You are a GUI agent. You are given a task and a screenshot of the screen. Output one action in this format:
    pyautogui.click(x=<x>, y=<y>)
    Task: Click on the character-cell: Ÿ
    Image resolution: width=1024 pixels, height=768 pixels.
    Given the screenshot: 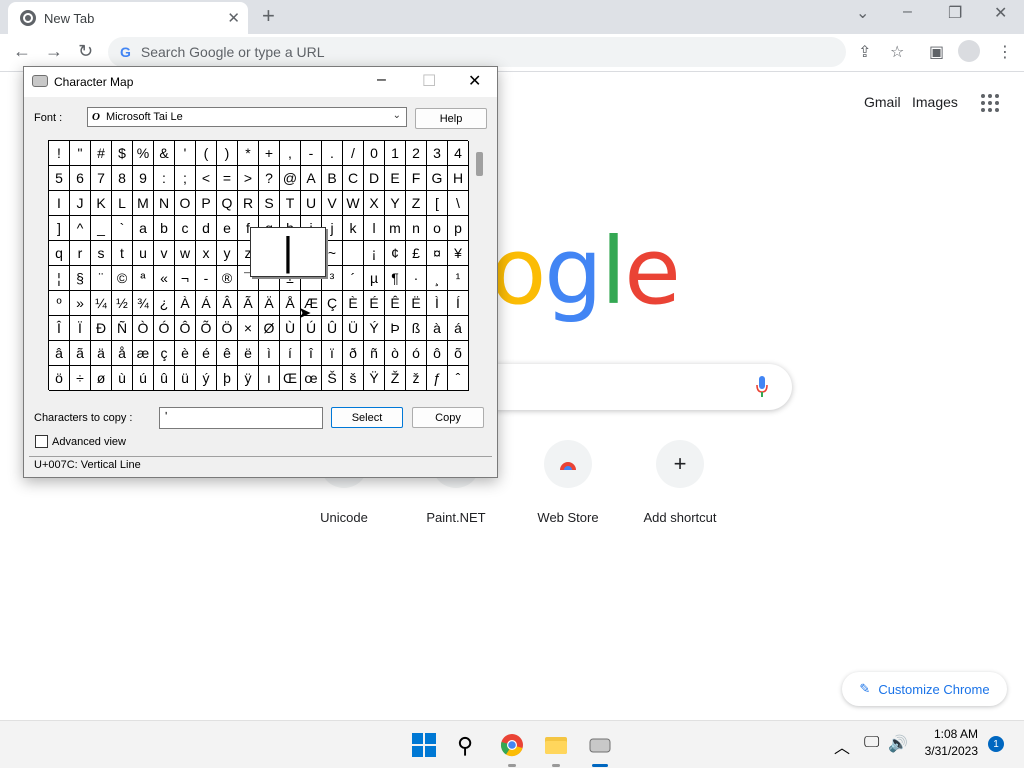 What is the action you would take?
    pyautogui.click(x=374, y=378)
    